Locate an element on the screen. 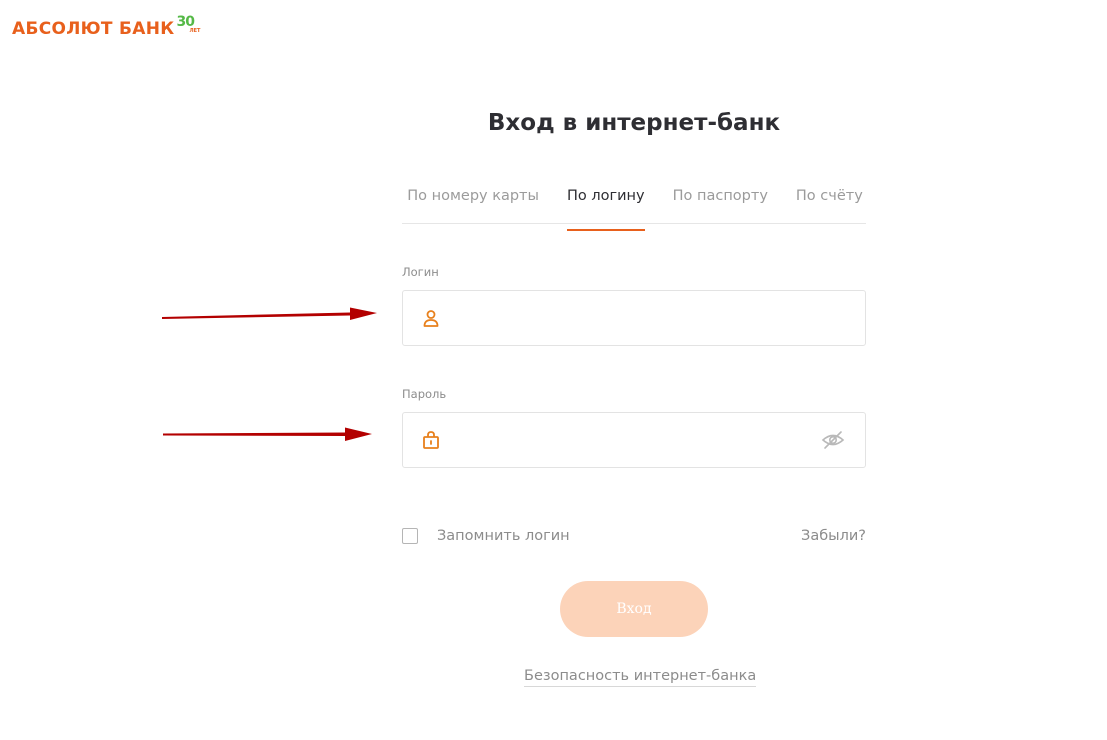  login-input is located at coordinates (629, 318).